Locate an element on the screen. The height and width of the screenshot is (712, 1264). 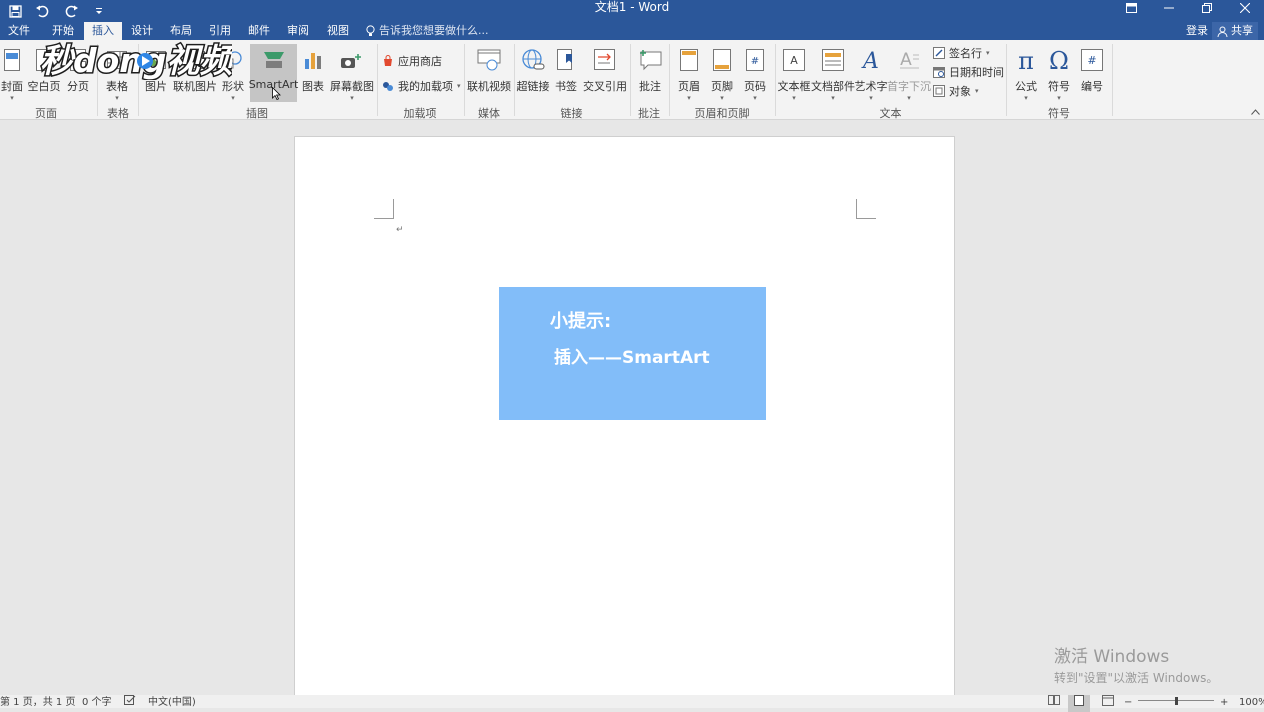
activation-watermark: 激活 Windows 转到"设置"以激活 Windows。 is located at coordinates (1136, 664).